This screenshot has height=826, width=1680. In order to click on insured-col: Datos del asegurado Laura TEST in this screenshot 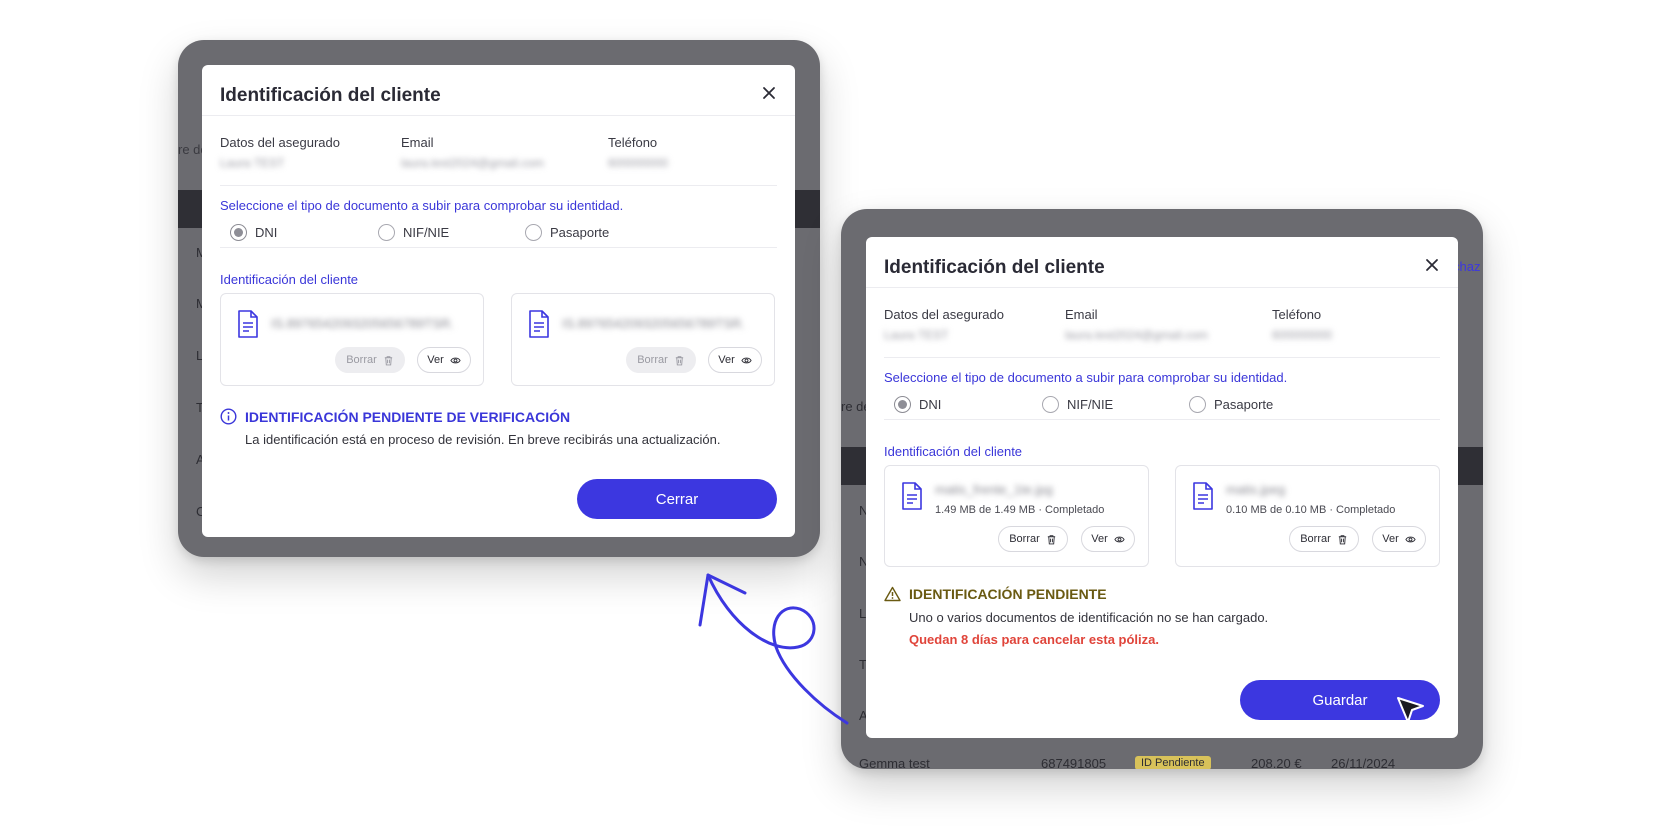, I will do `click(944, 324)`.